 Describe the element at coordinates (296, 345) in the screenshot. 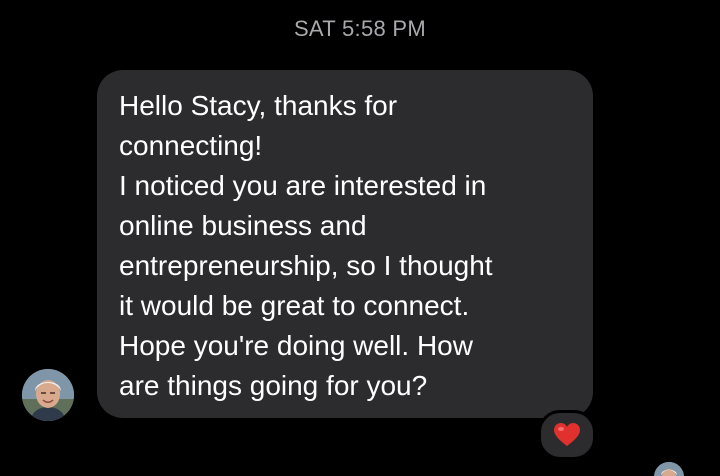

I see `message-line: Hope you're doing well. How` at that location.